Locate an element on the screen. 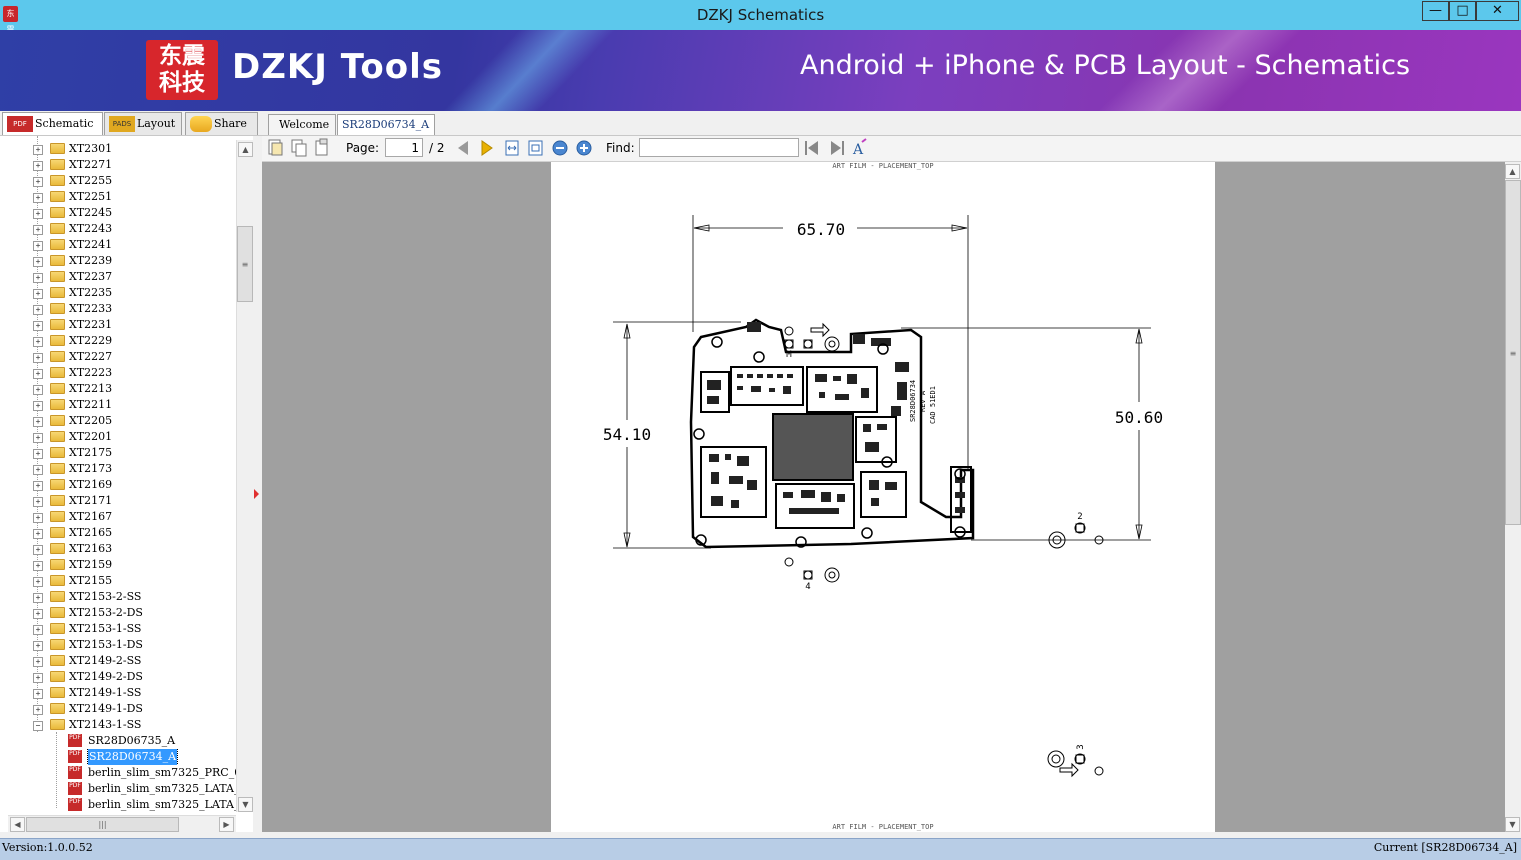  tree-folder-item: + XT2241 is located at coordinates (118, 245).